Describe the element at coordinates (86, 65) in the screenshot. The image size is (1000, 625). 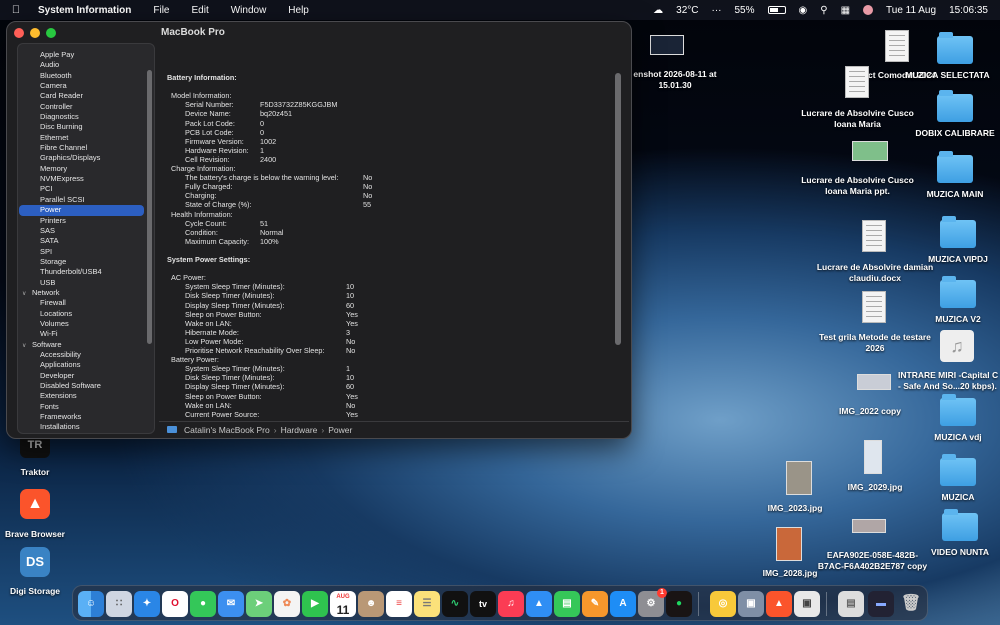
I see `sidebar-item-audio: Audio` at that location.